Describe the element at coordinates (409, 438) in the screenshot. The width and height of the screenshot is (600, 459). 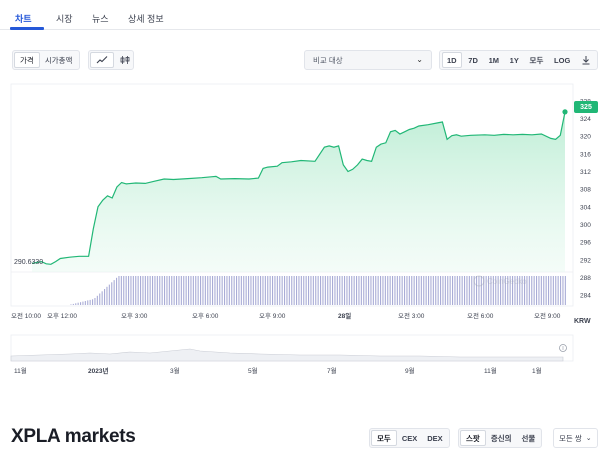
I see `exchange-cex-button: CEX` at that location.